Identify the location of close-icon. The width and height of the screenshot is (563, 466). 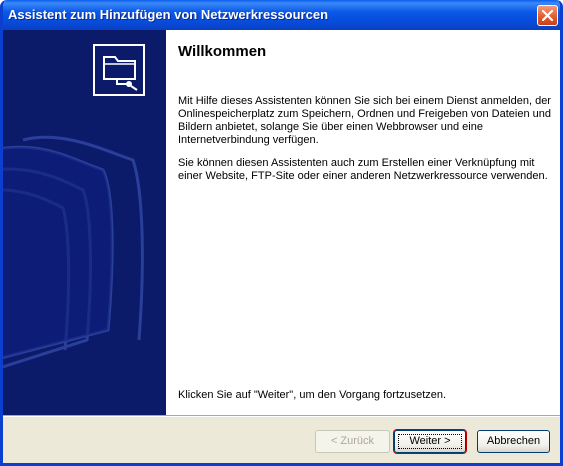
(547, 15).